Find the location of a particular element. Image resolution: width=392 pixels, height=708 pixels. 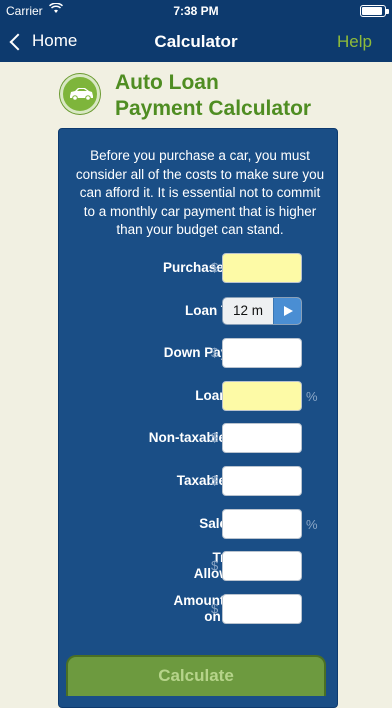

calculate-button-label: Calculate is located at coordinates (196, 675).